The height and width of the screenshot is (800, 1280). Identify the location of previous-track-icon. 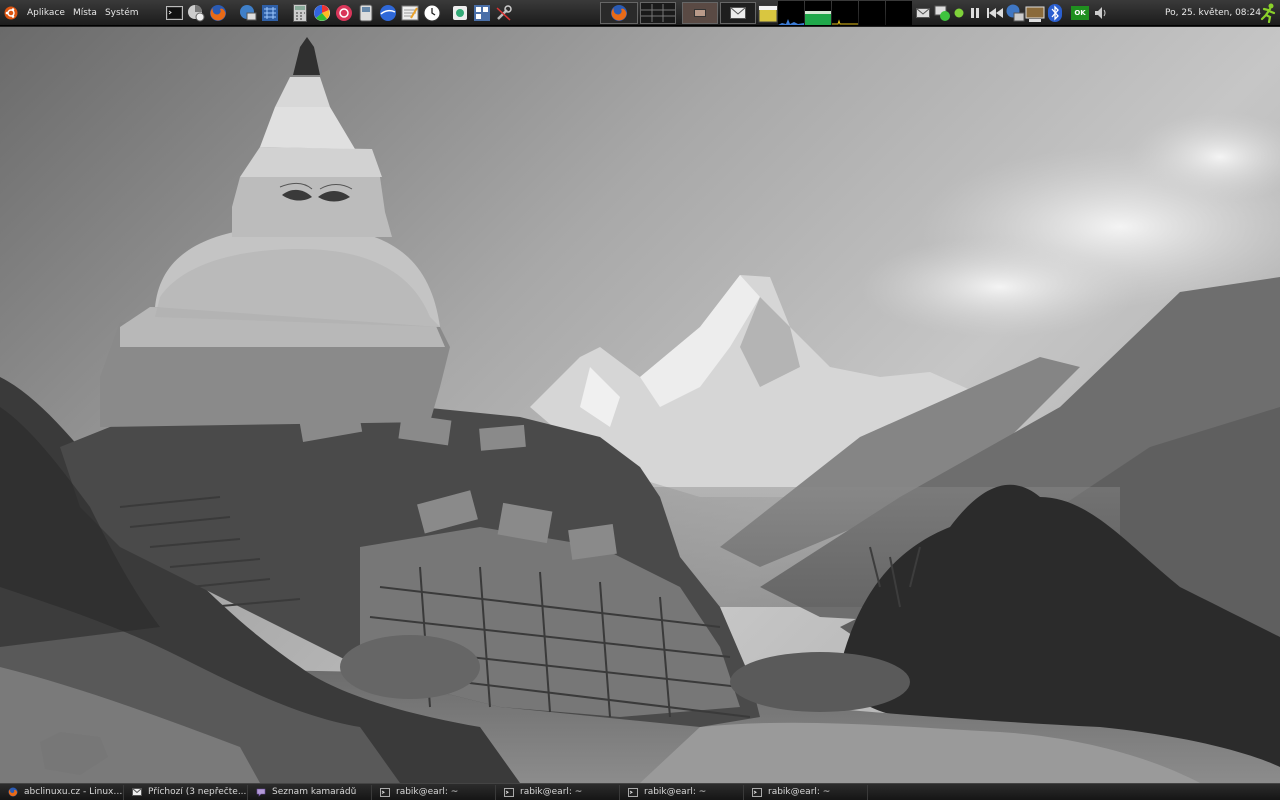
(995, 13).